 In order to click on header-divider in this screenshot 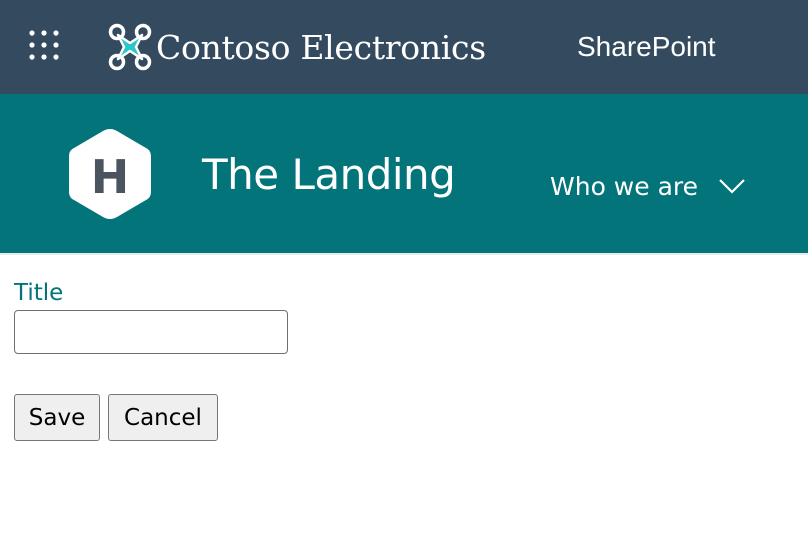, I will do `click(404, 254)`.